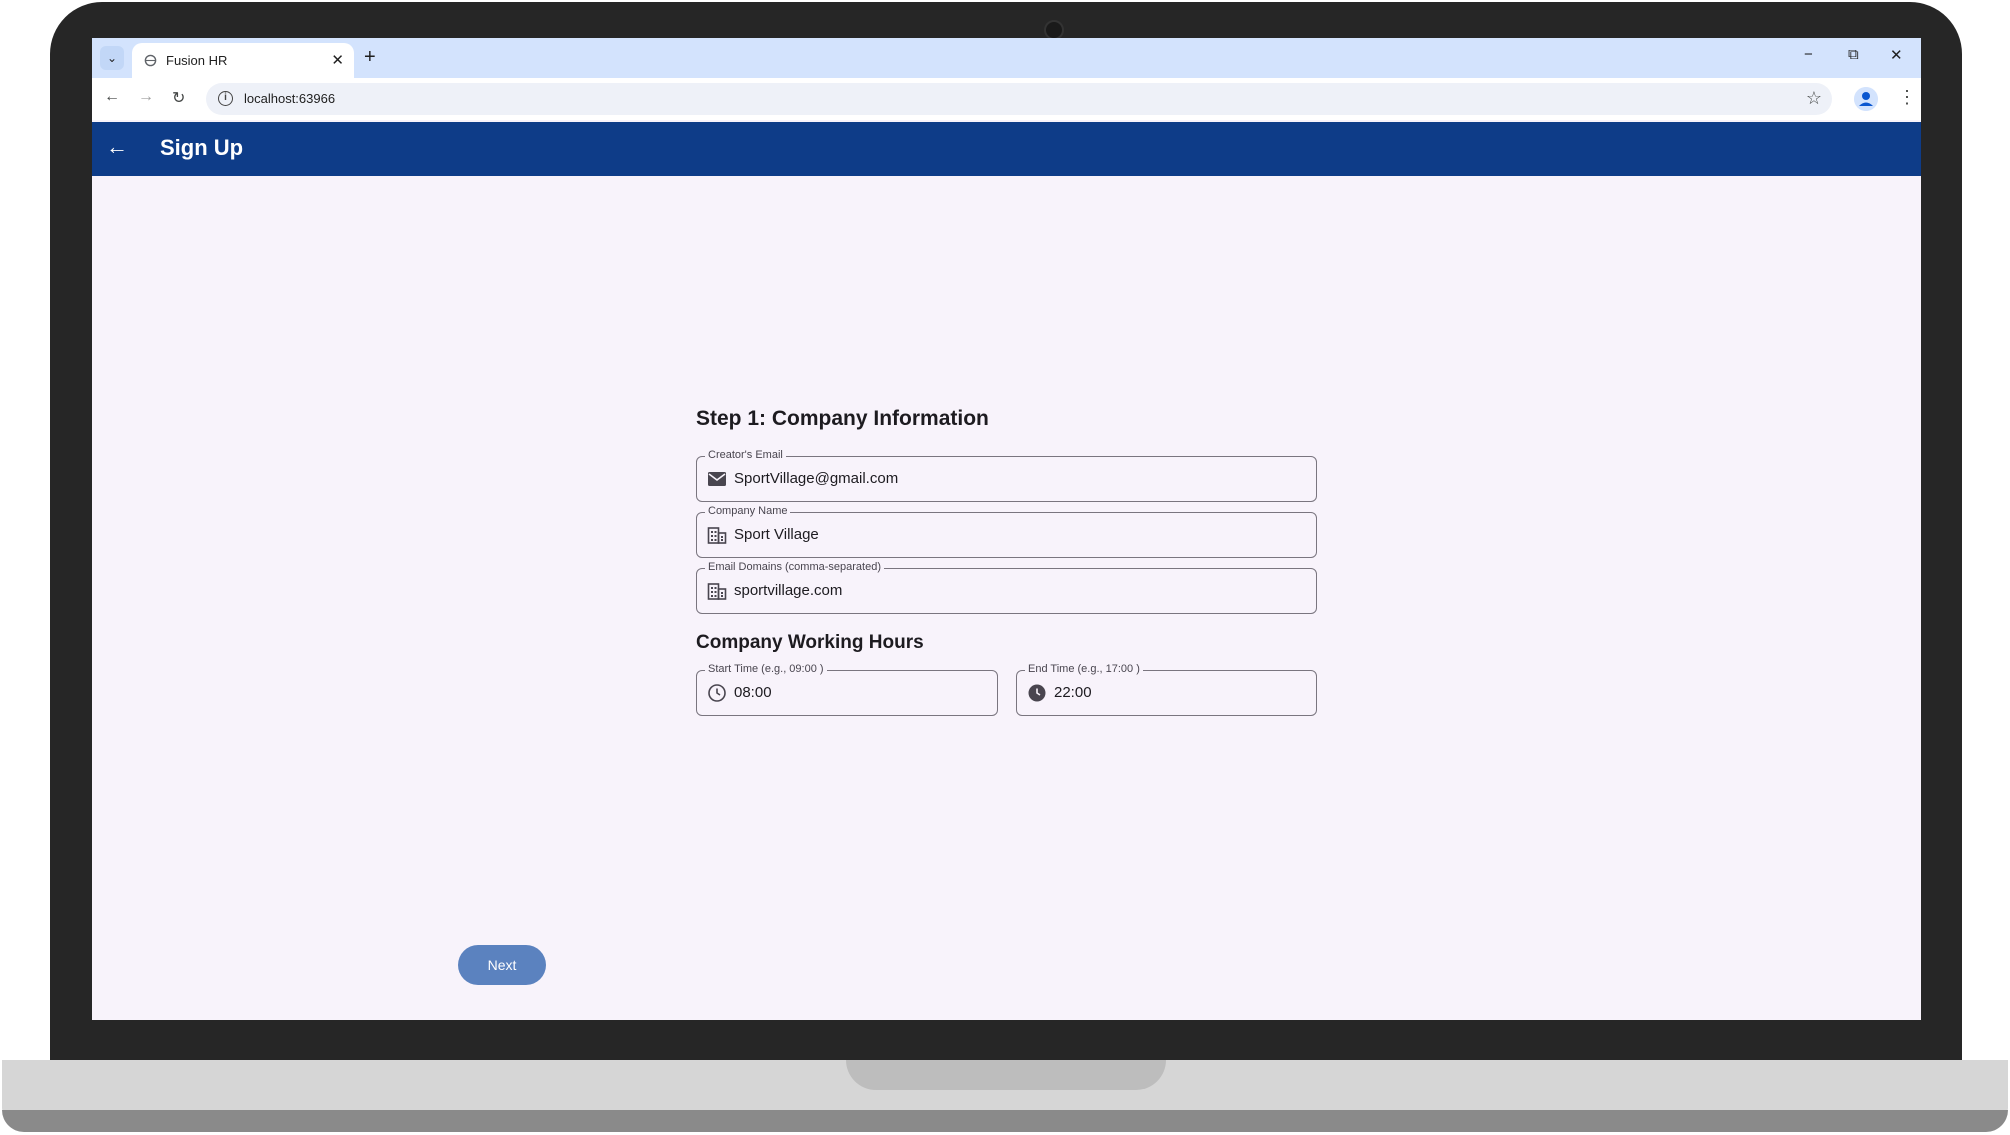  What do you see at coordinates (290, 98) in the screenshot?
I see `url-text: localhost:63966` at bounding box center [290, 98].